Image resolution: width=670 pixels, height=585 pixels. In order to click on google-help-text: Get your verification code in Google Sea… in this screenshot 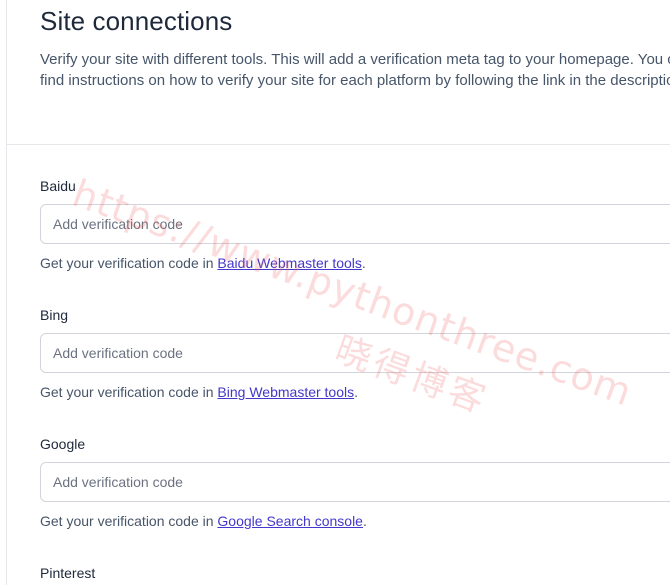, I will do `click(203, 521)`.